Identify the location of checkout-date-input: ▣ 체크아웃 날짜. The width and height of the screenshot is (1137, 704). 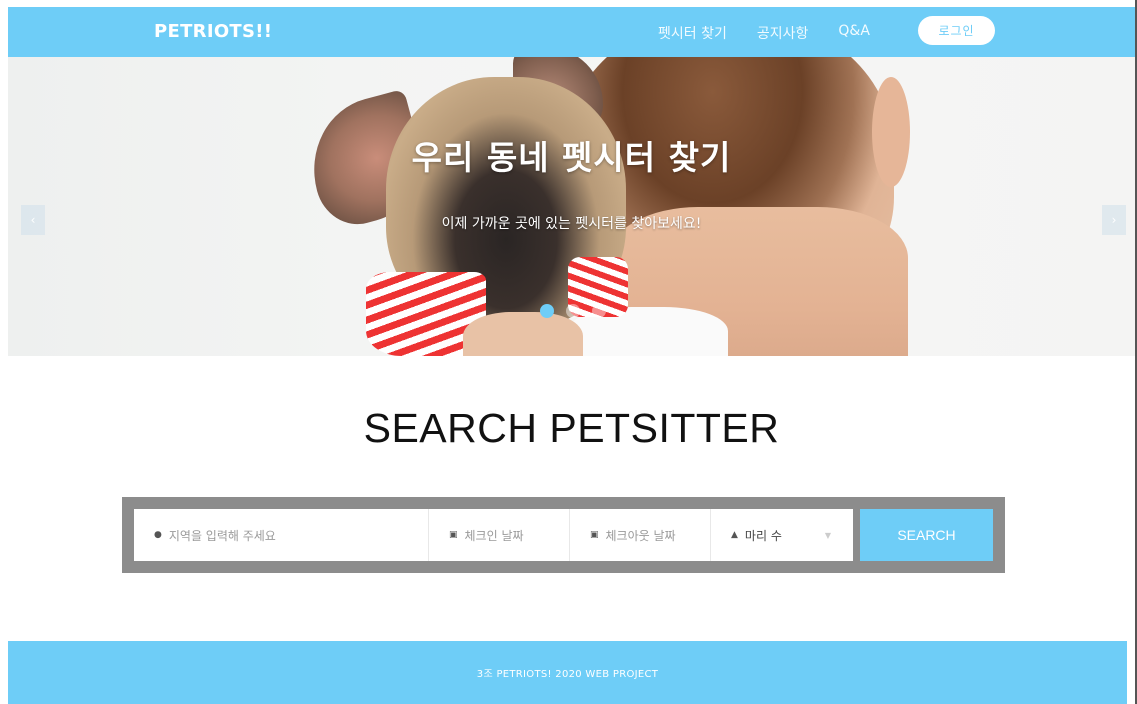
(640, 535).